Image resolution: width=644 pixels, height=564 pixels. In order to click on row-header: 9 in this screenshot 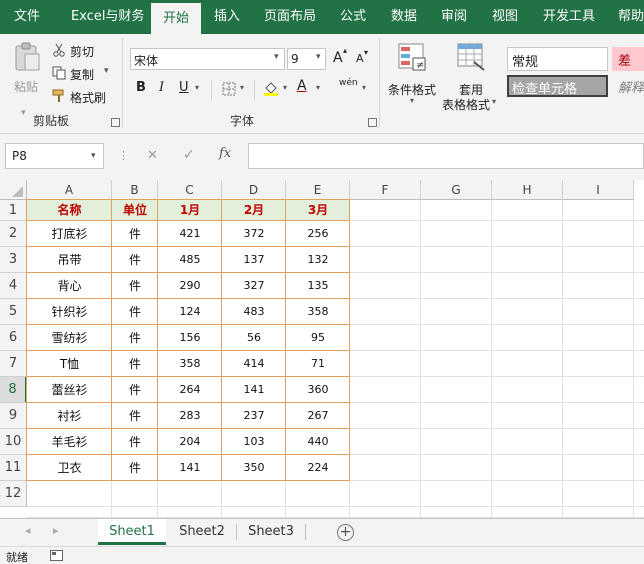, I will do `click(13, 416)`.